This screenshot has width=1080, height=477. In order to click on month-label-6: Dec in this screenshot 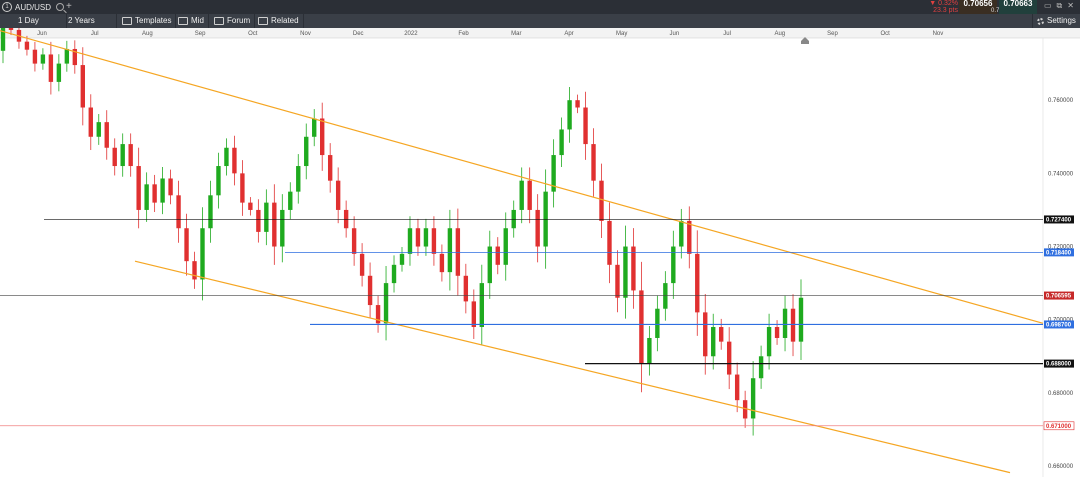, I will do `click(358, 34)`.